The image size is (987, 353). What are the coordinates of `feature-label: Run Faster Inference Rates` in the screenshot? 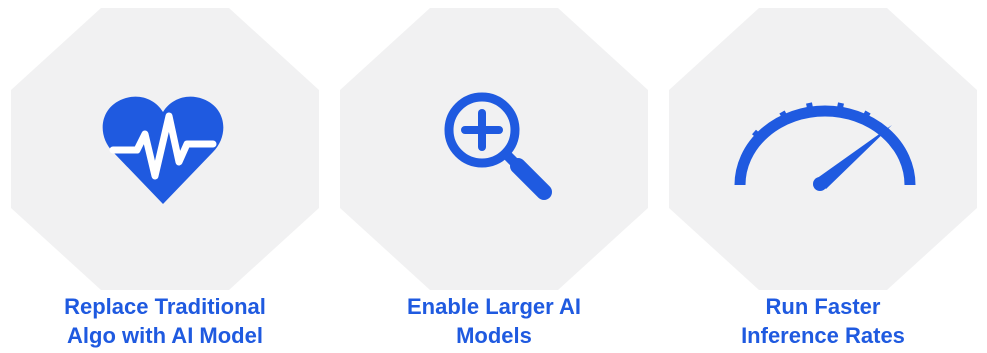 It's located at (822, 321).